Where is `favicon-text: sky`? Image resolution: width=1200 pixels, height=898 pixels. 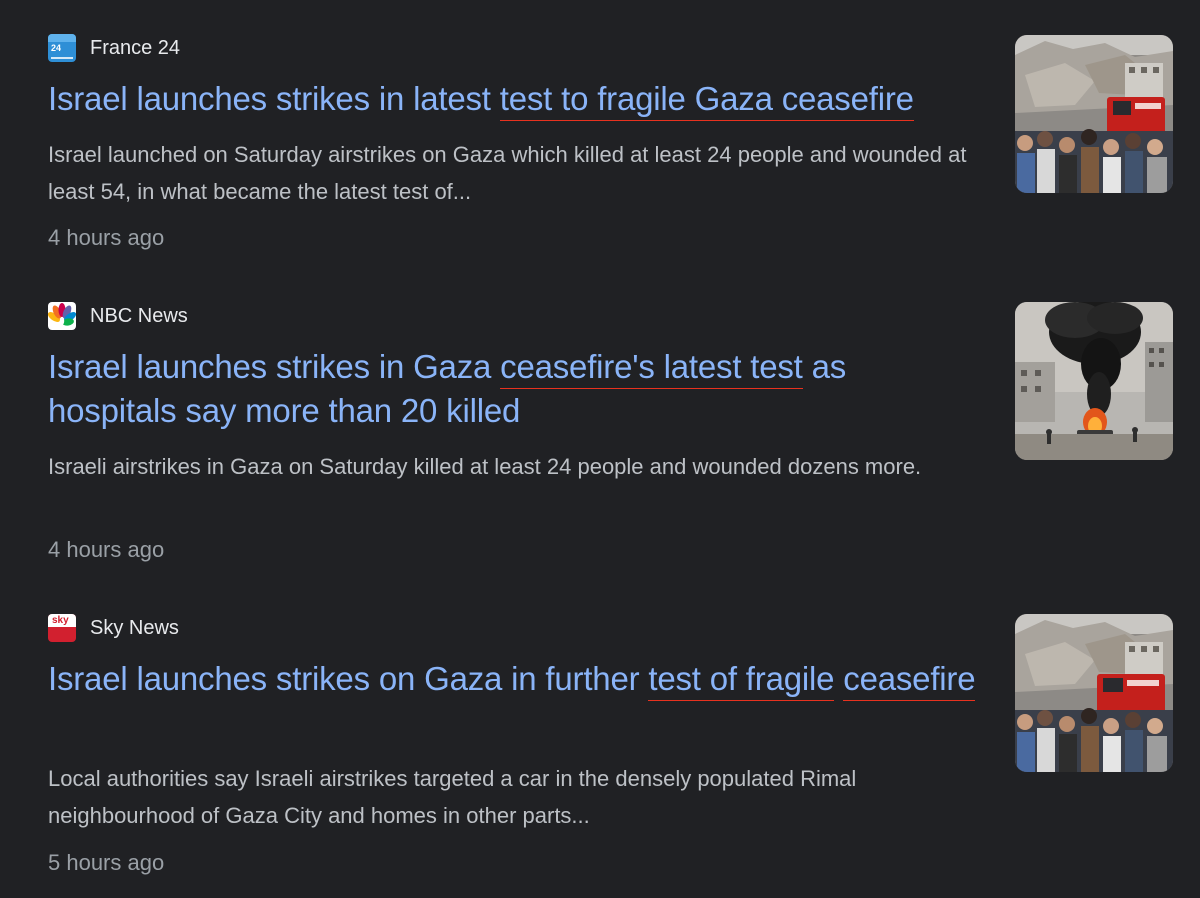
favicon-text: sky is located at coordinates (60, 620).